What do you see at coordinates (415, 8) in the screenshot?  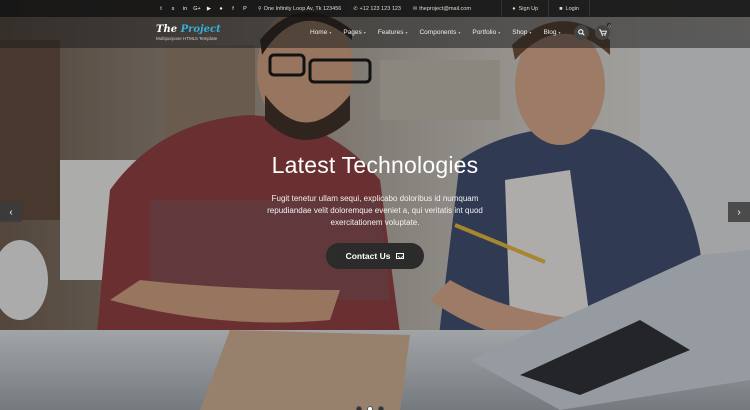 I see `envelope-icon: ✉` at bounding box center [415, 8].